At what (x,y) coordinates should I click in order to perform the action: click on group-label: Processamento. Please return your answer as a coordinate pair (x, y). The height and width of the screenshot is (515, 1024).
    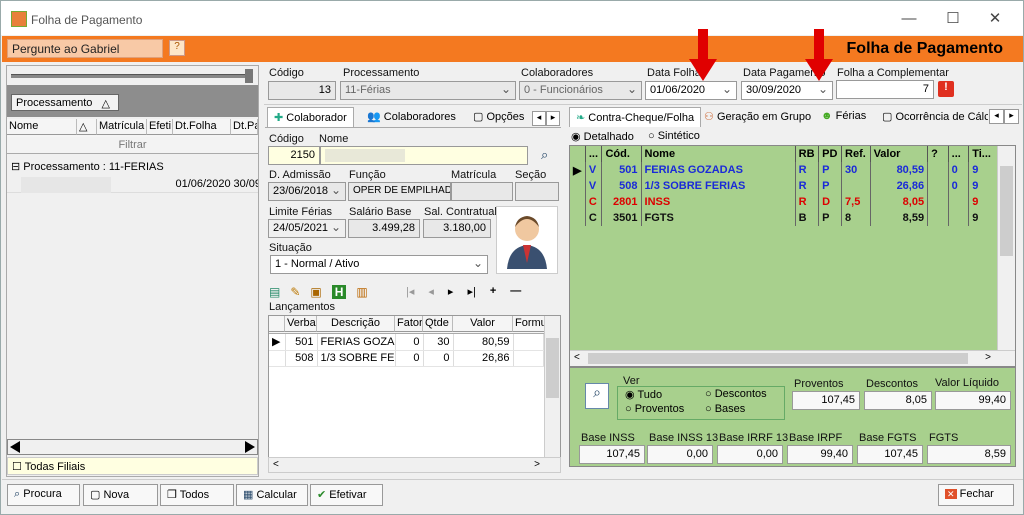
    Looking at the image, I should click on (54, 103).